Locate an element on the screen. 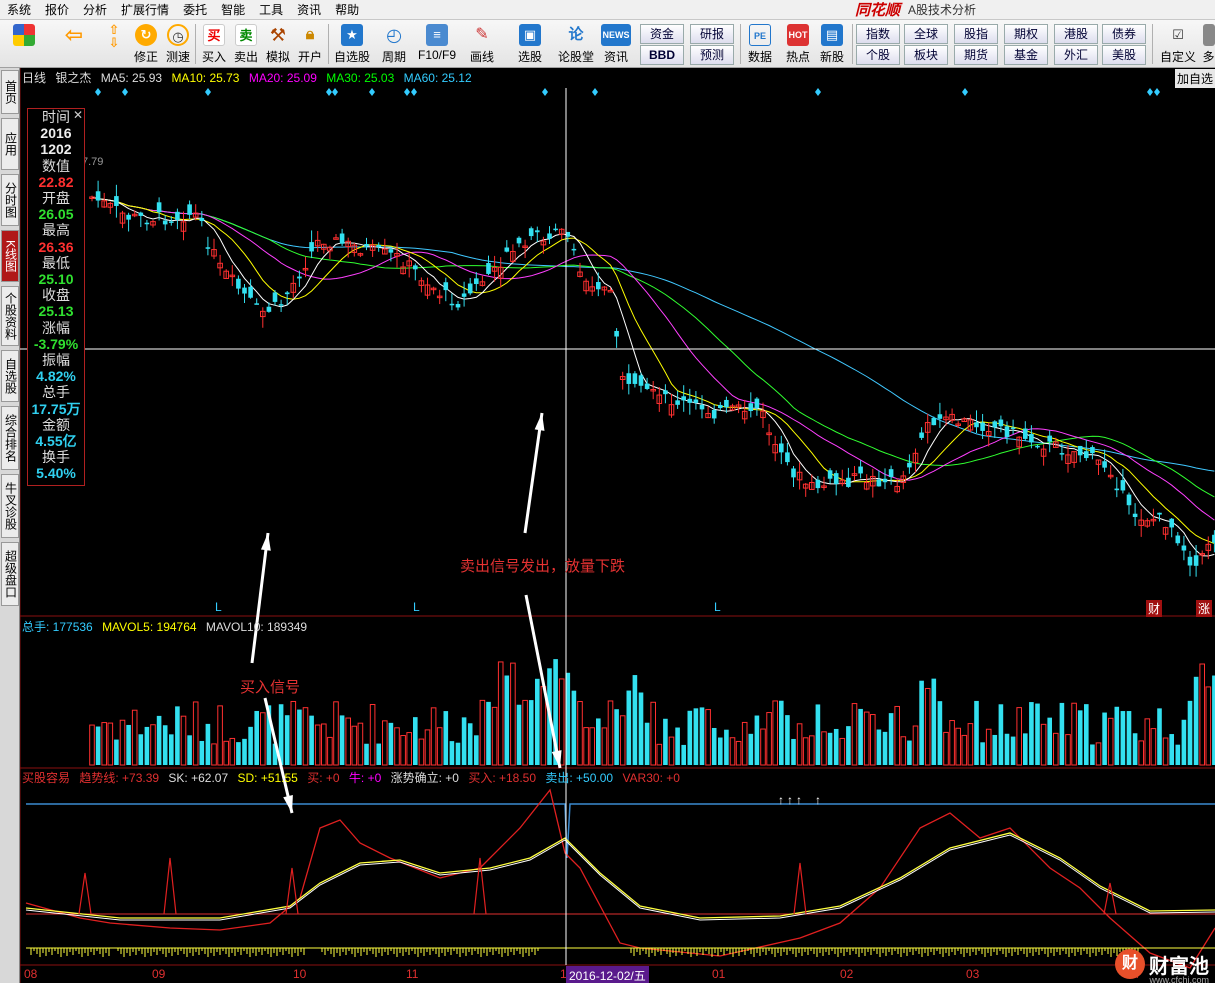  fund-button: 资金 is located at coordinates (662, 34).